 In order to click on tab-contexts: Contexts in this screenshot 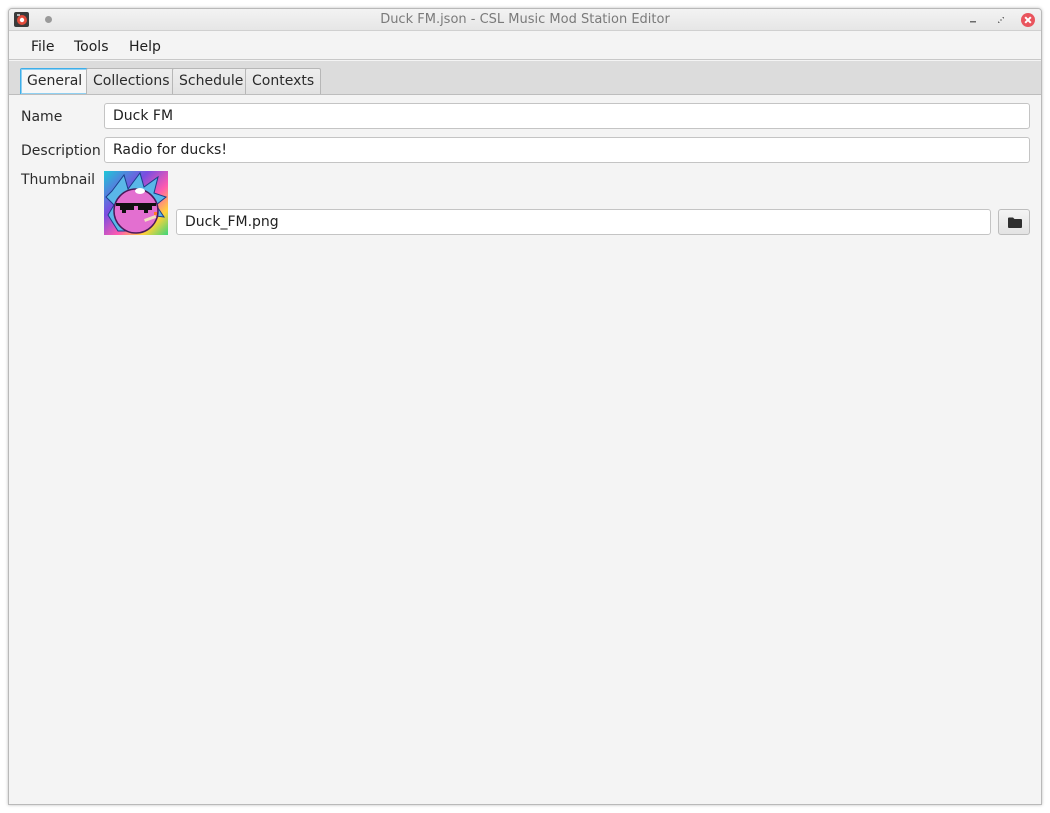, I will do `click(283, 81)`.